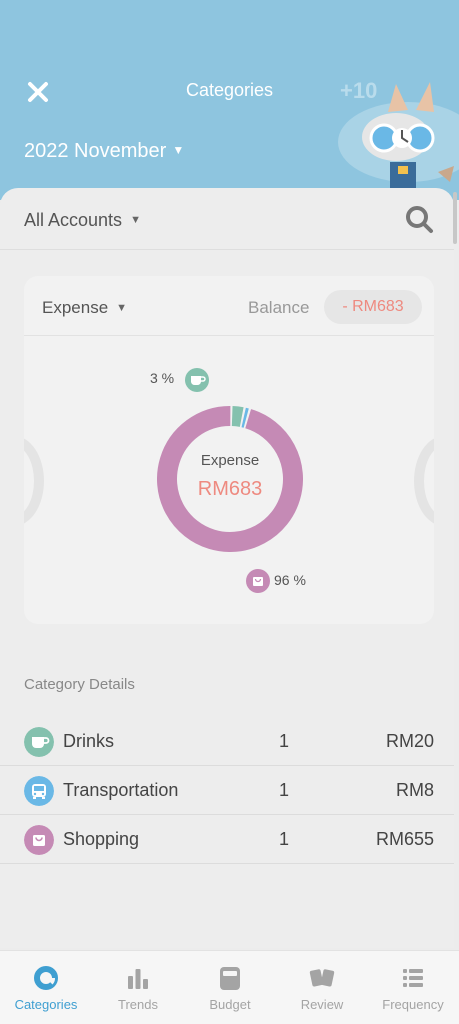  I want to click on balance-badge: - RM683, so click(373, 307).